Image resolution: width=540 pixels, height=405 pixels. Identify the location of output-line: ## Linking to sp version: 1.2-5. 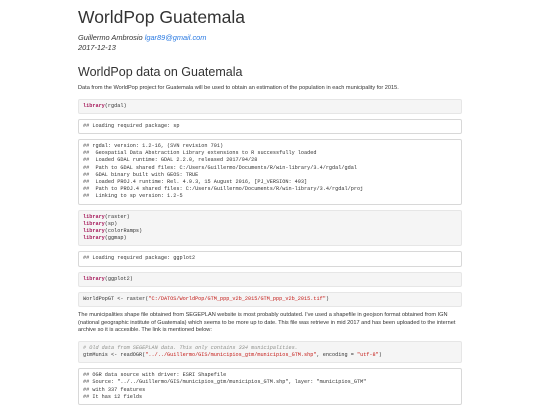
(133, 196).